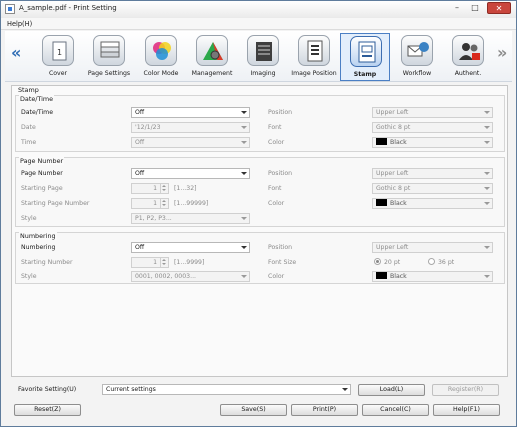 The height and width of the screenshot is (427, 517). I want to click on starting-page-stepper: 1, so click(150, 188).